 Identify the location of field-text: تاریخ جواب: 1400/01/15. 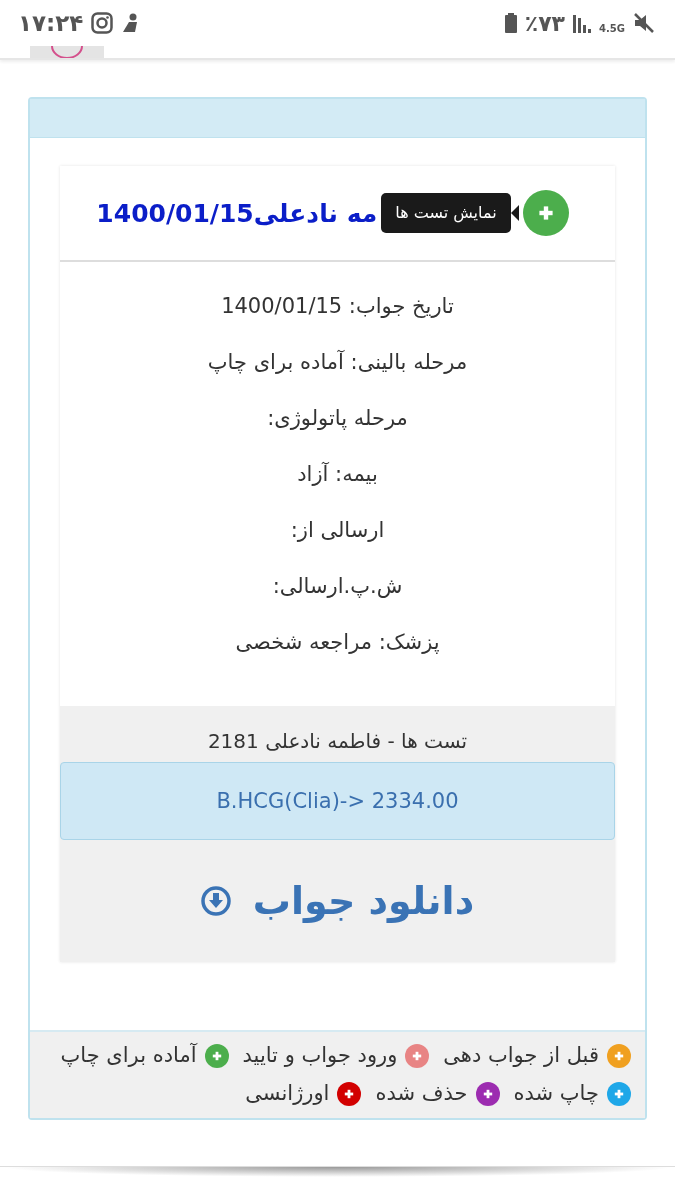
(337, 306).